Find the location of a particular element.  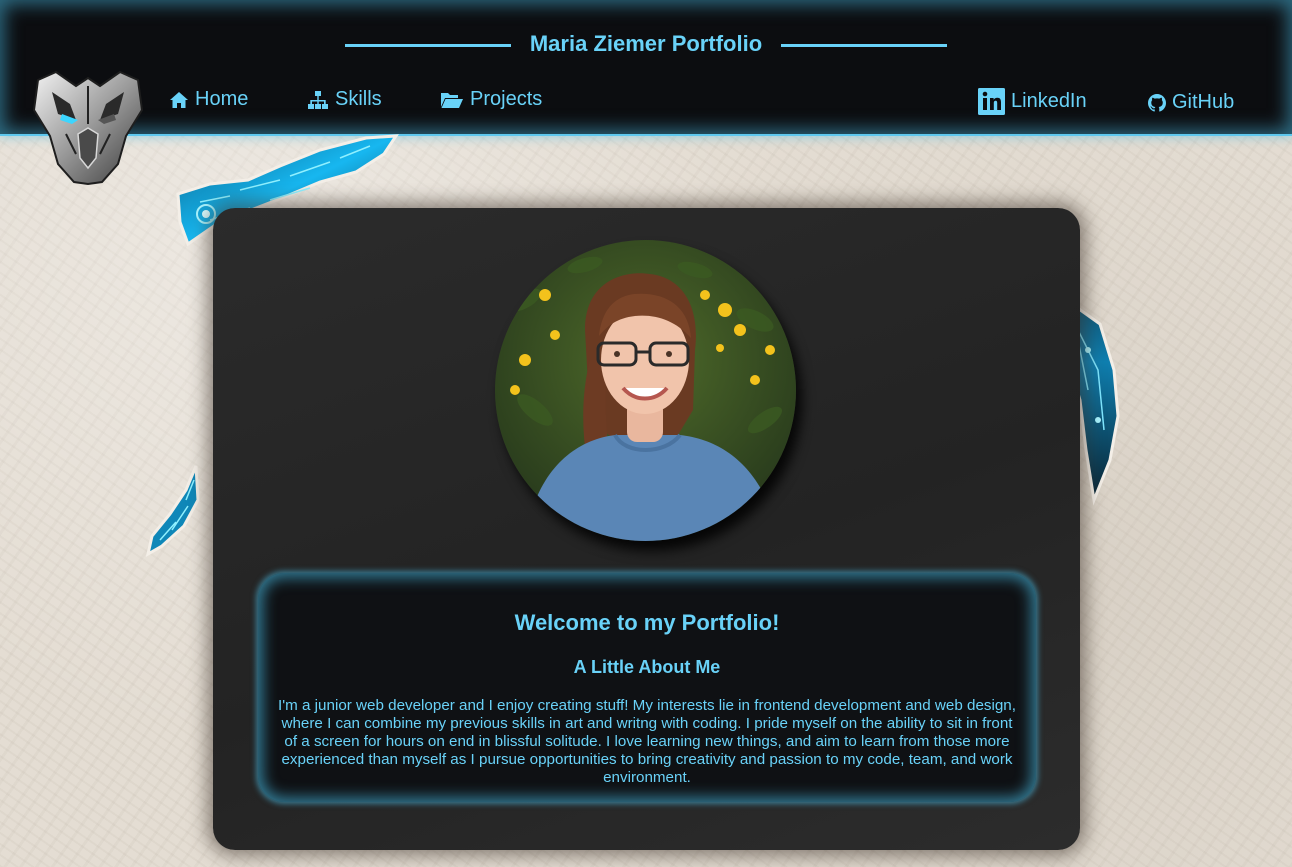

nav-home-label: Home is located at coordinates (222, 99).